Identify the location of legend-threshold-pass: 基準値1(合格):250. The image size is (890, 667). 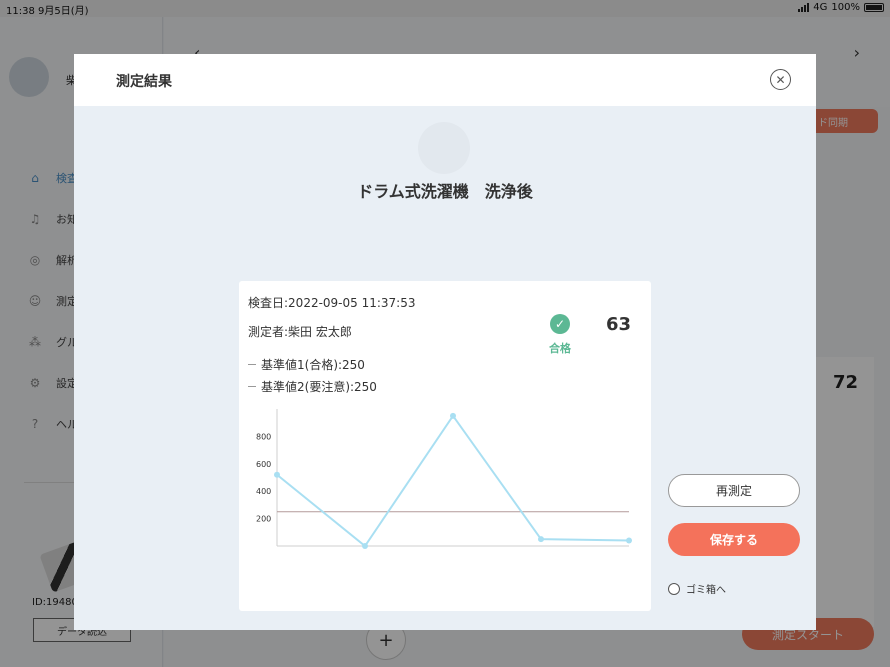
(306, 364).